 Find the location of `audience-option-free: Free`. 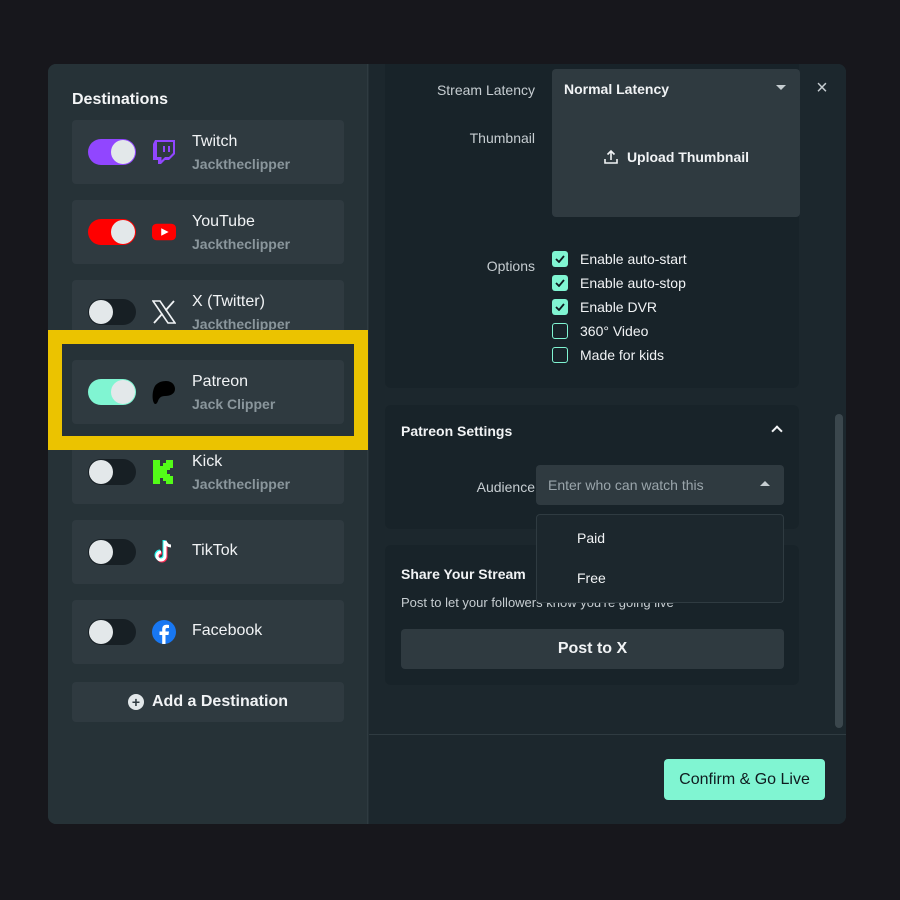

audience-option-free: Free is located at coordinates (591, 578).